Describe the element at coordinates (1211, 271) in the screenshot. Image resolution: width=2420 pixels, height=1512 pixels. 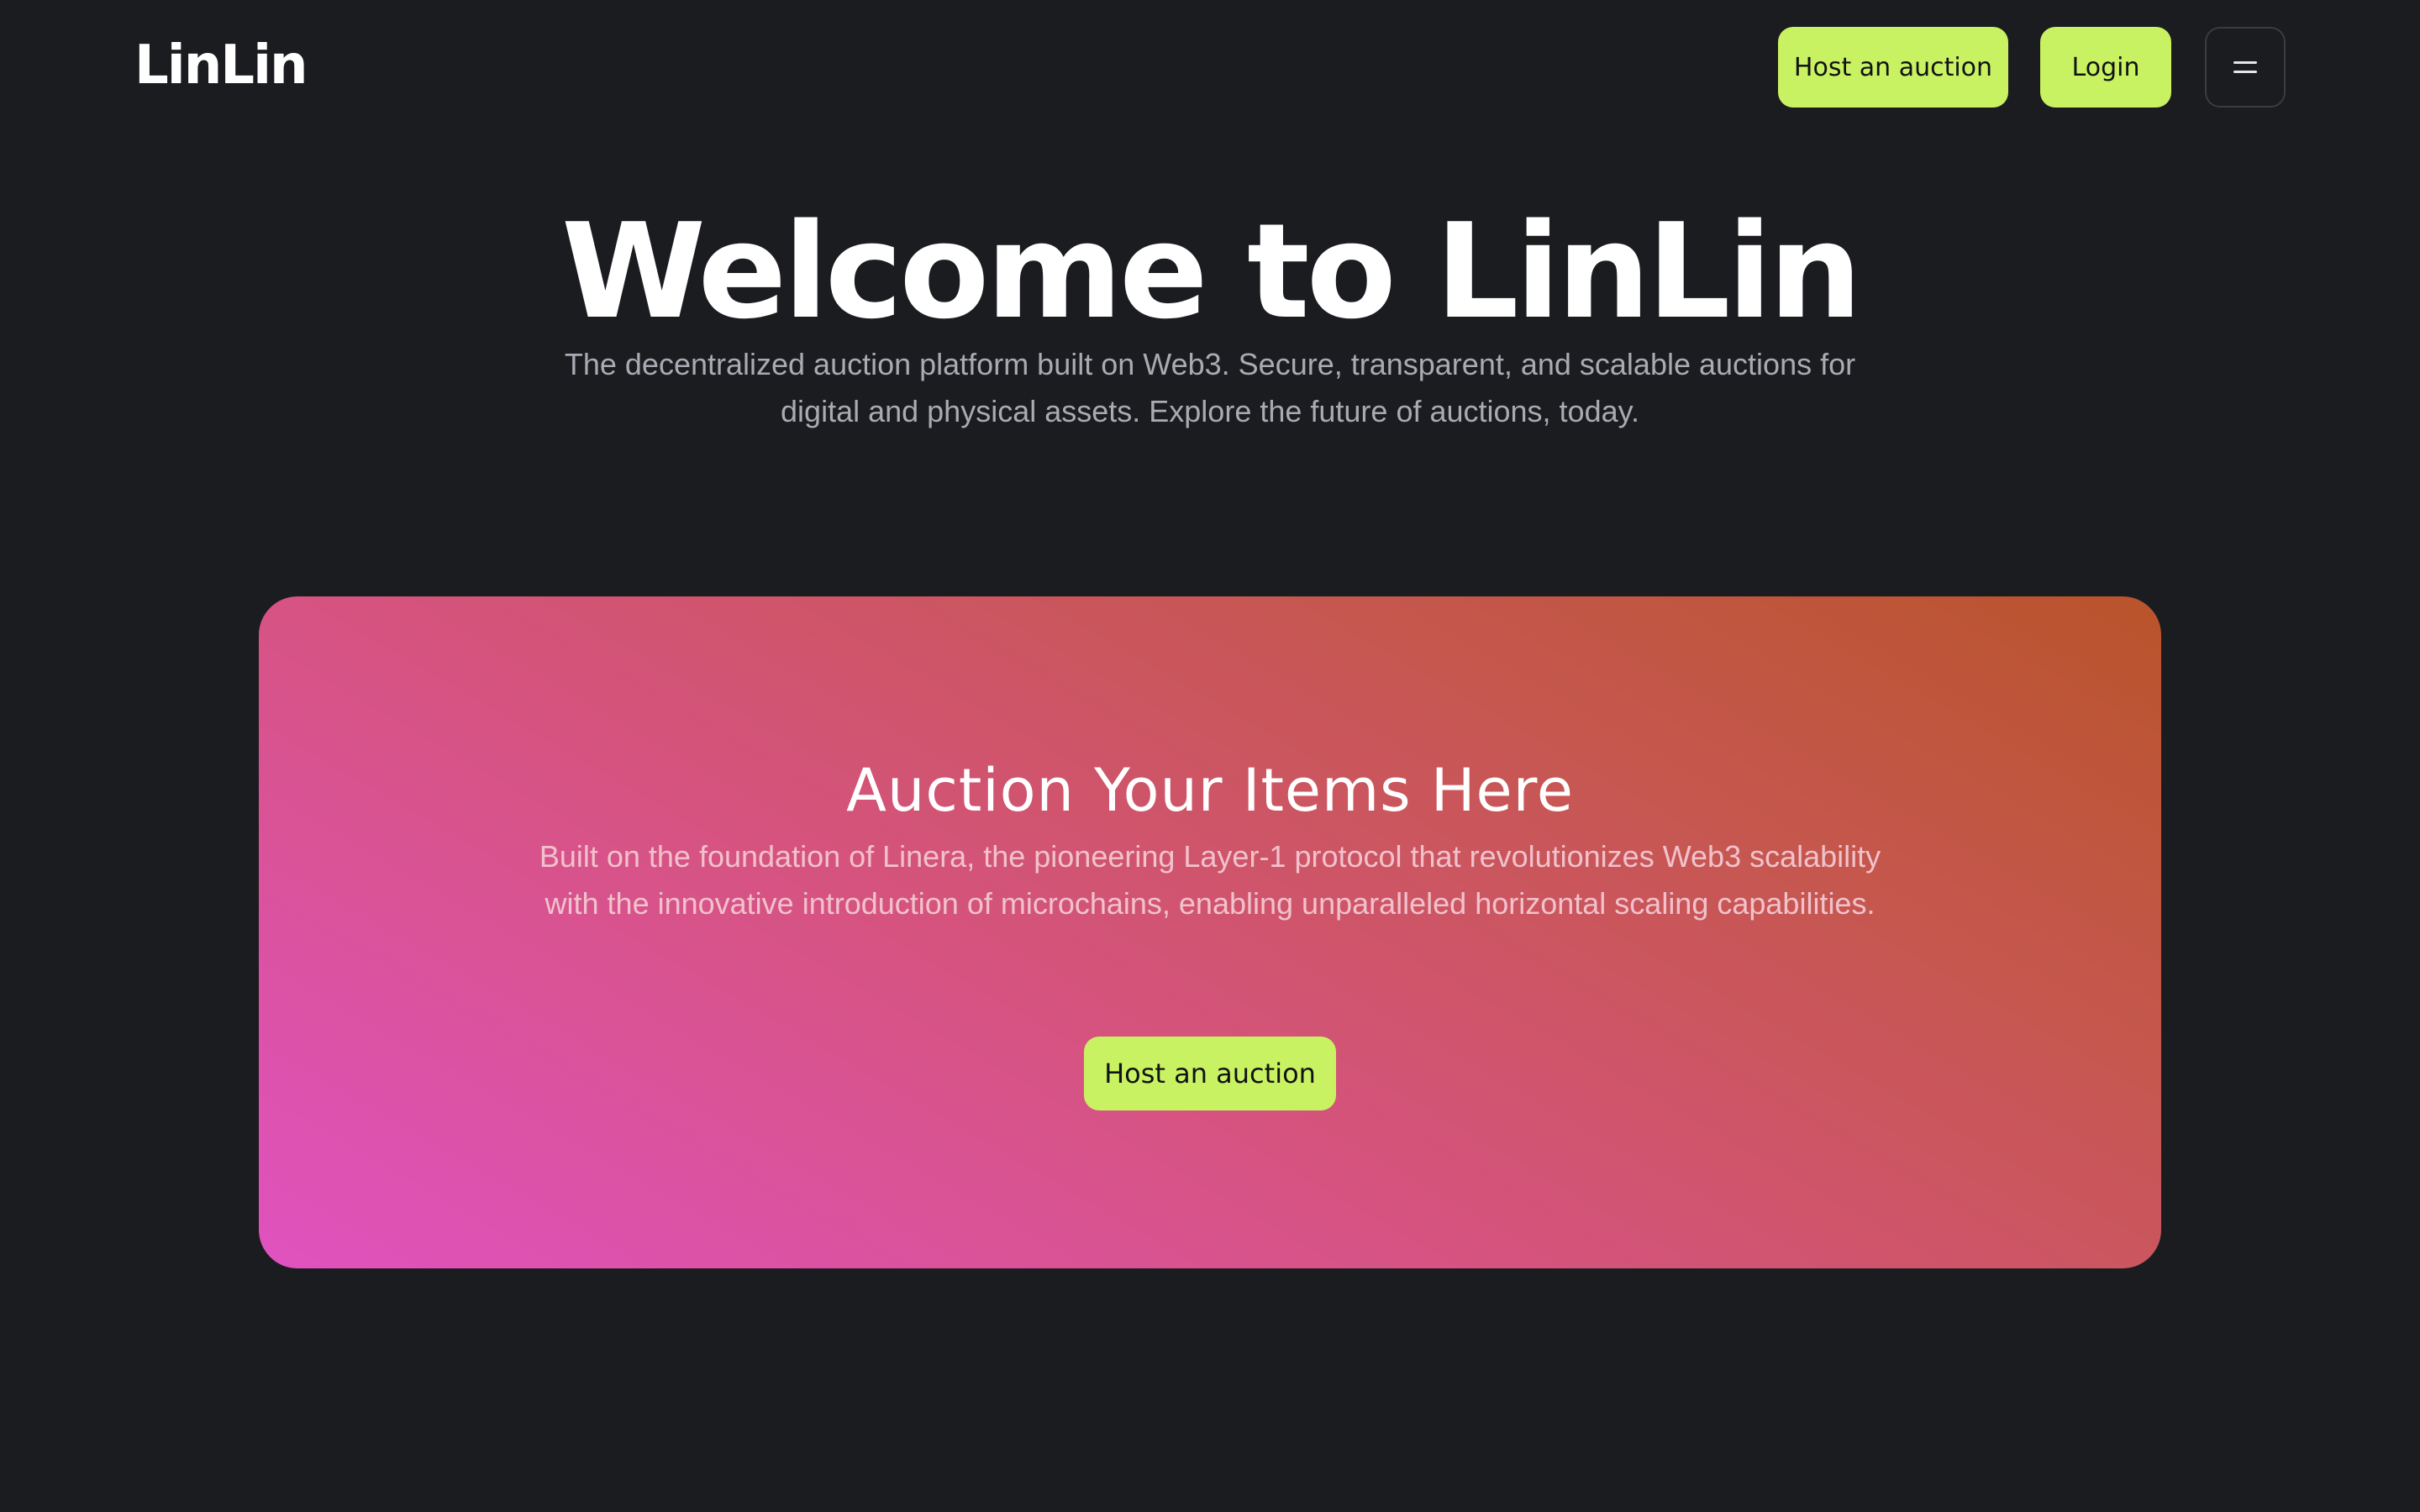
I see `hero-title: Welcome to LinLin` at that location.